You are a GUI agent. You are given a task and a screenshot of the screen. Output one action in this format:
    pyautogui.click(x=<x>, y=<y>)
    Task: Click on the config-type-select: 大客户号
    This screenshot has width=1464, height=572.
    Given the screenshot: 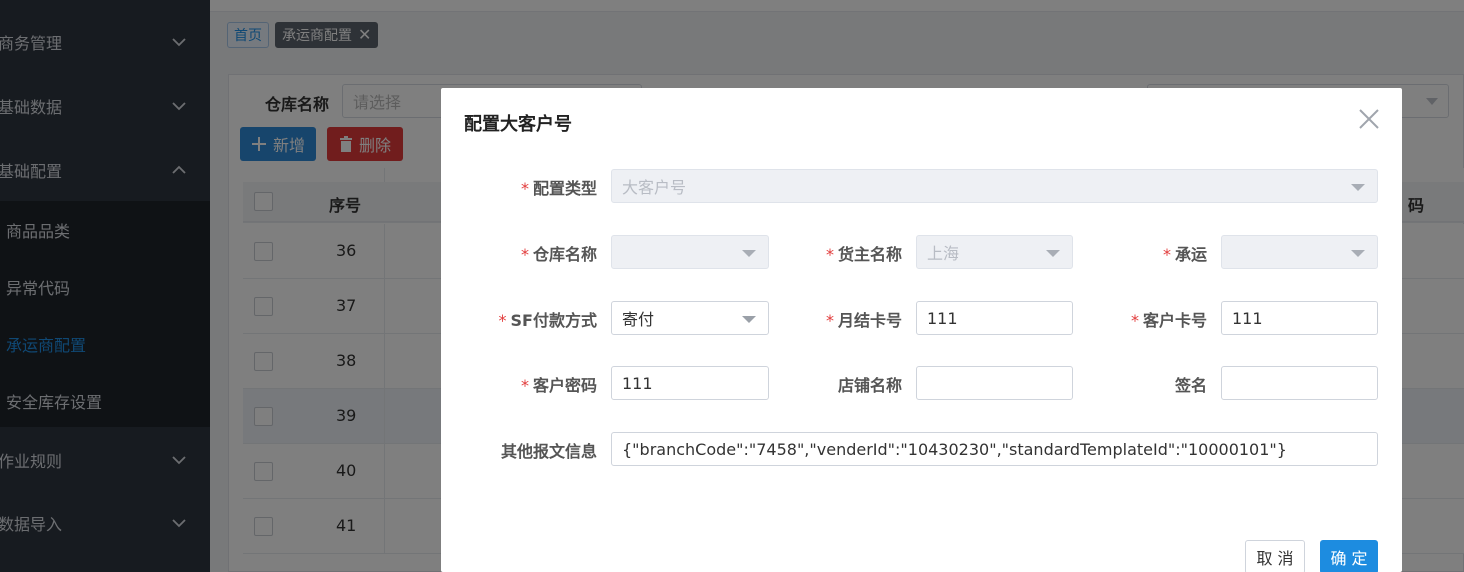 What is the action you would take?
    pyautogui.click(x=994, y=186)
    